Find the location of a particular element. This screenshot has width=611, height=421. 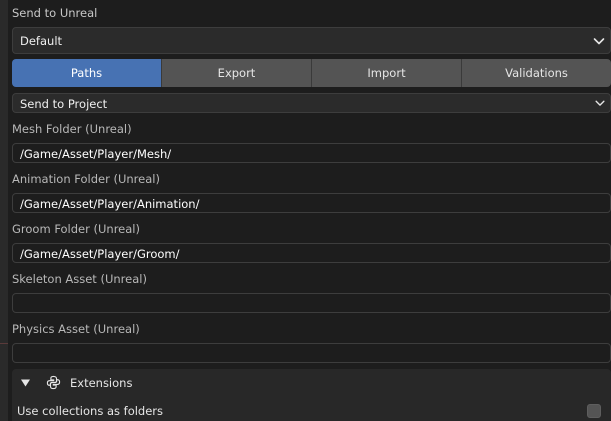

physics-asset-field is located at coordinates (311, 353).